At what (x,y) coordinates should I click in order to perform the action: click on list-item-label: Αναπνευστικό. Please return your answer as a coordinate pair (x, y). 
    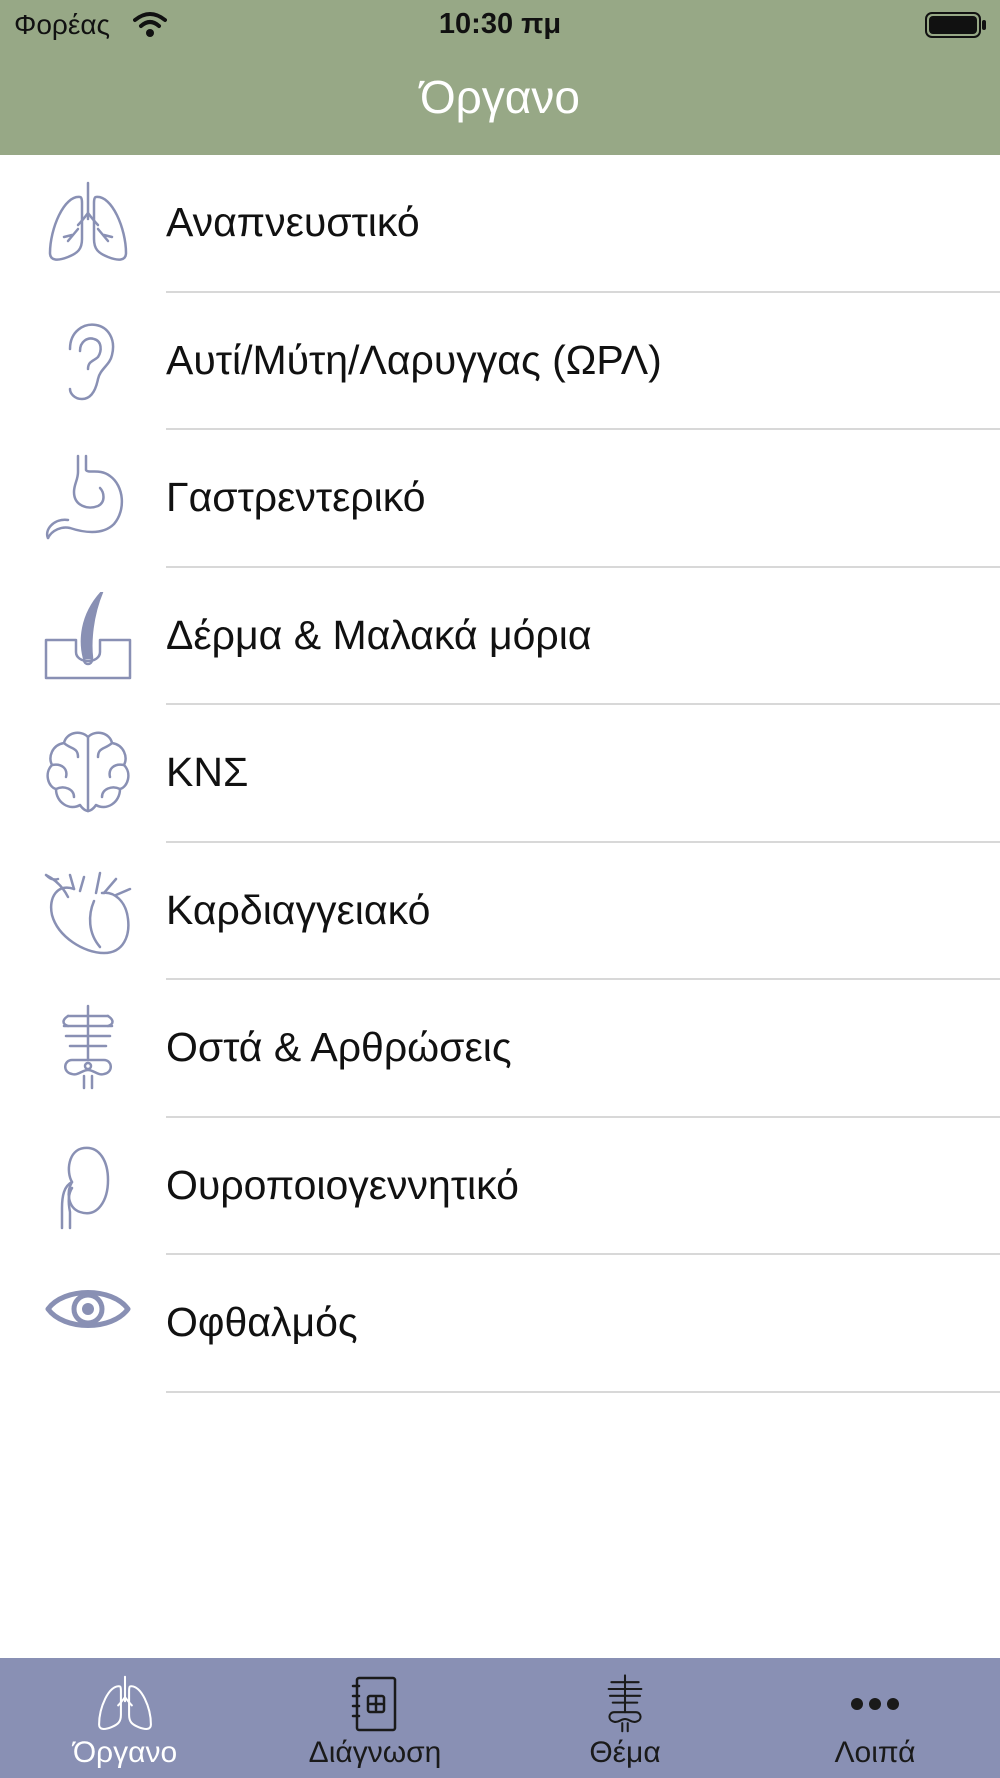
    Looking at the image, I should click on (293, 222).